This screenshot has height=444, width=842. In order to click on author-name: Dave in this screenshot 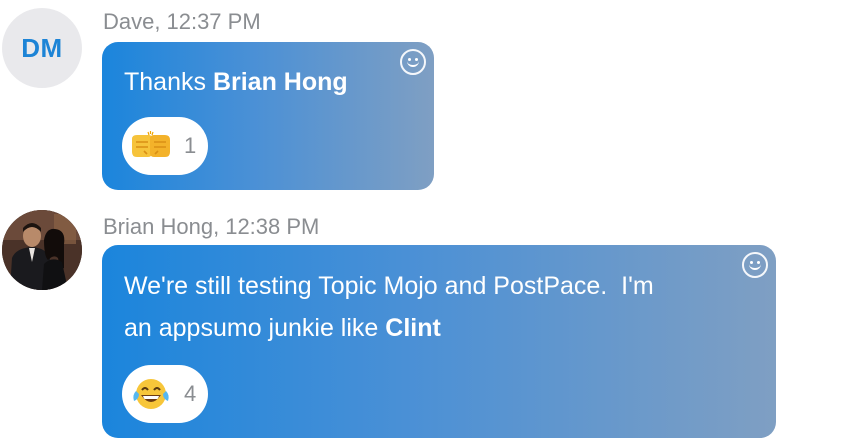, I will do `click(129, 21)`.